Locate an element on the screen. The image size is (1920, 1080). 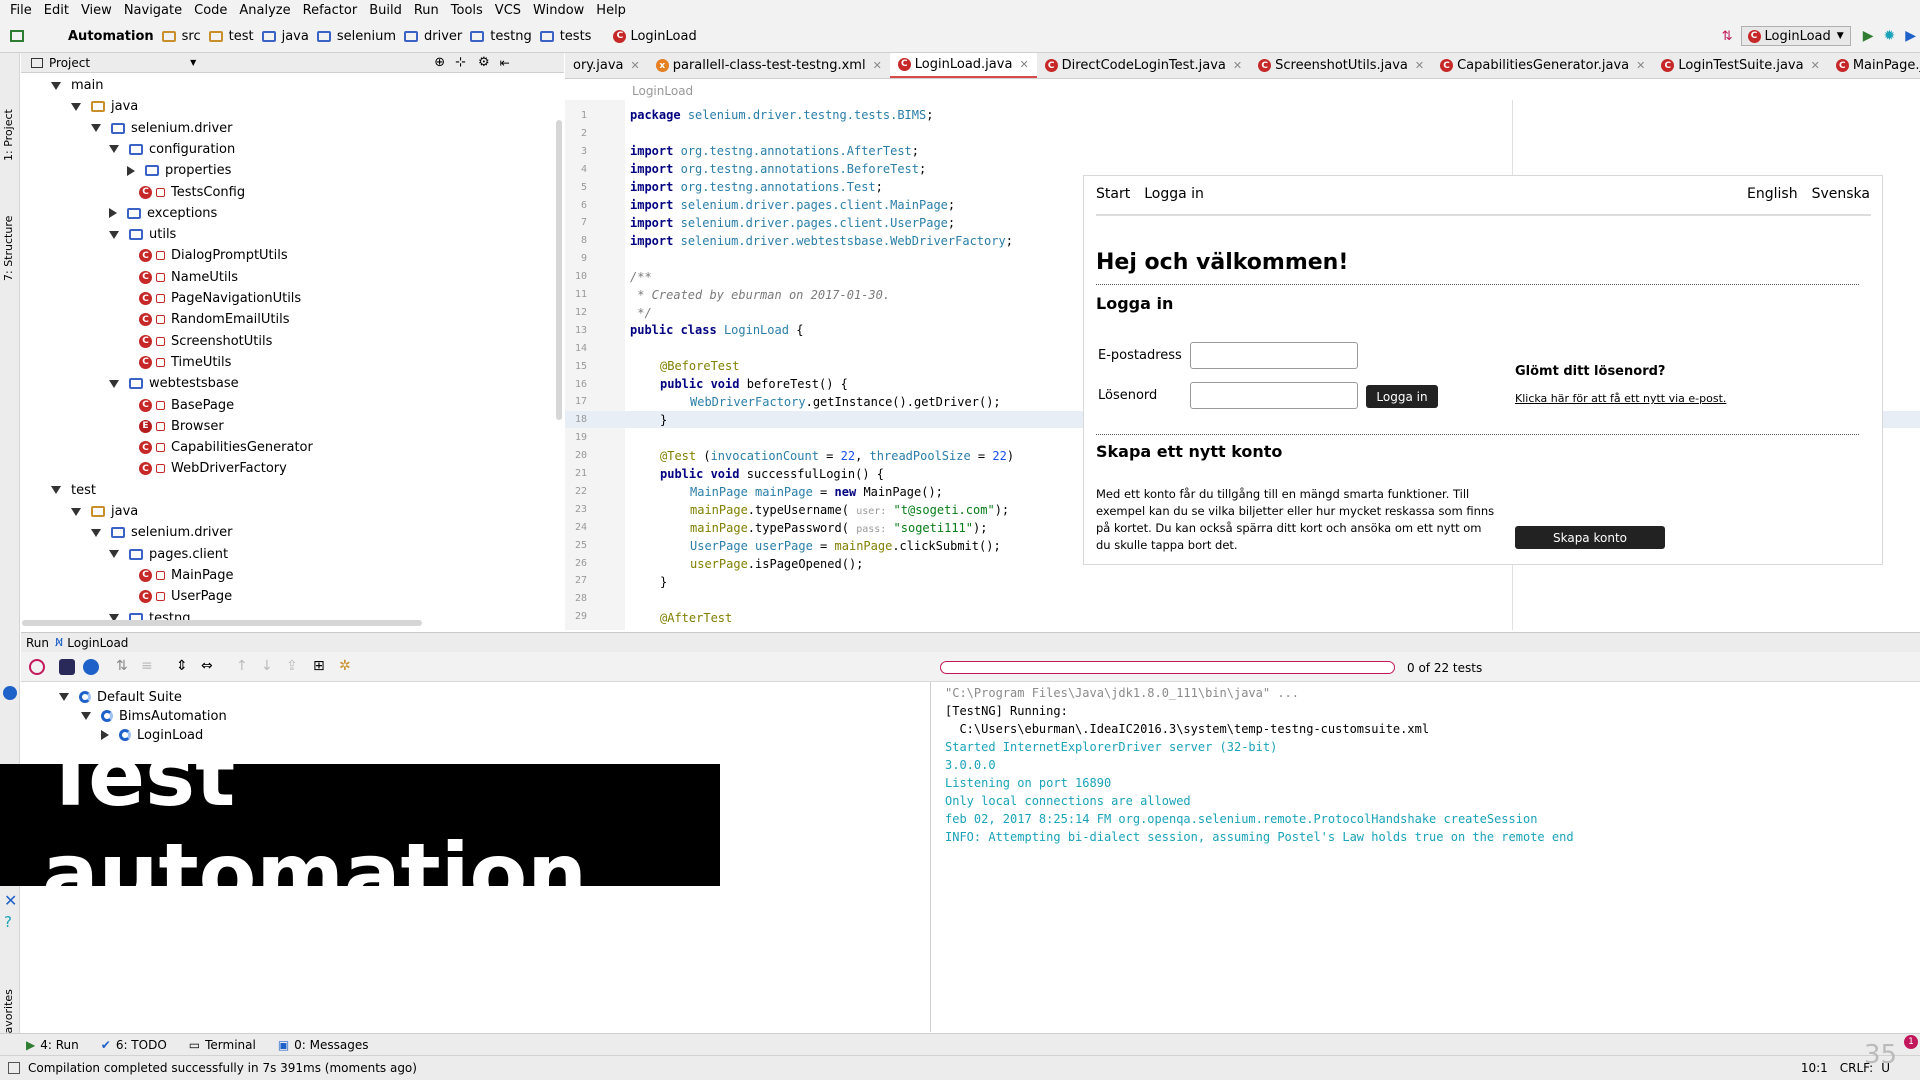
settings-icon: ✲ is located at coordinates (345, 666).